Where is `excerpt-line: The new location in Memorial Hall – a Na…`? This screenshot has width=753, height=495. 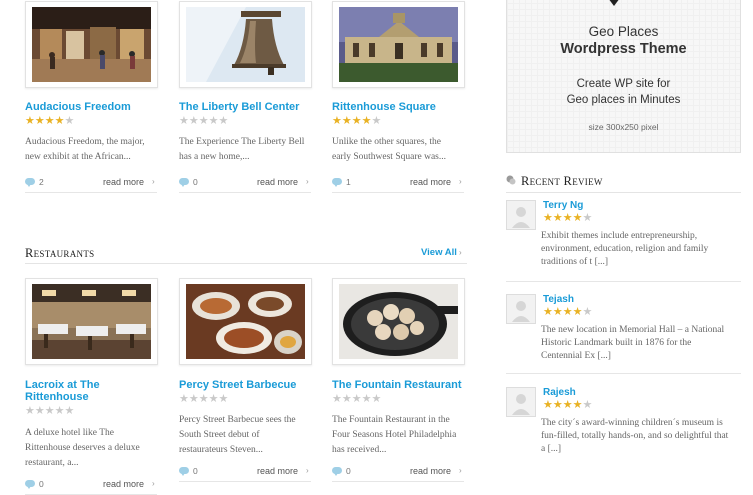
excerpt-line: The new location in Memorial Hall – a Na… is located at coordinates (633, 330).